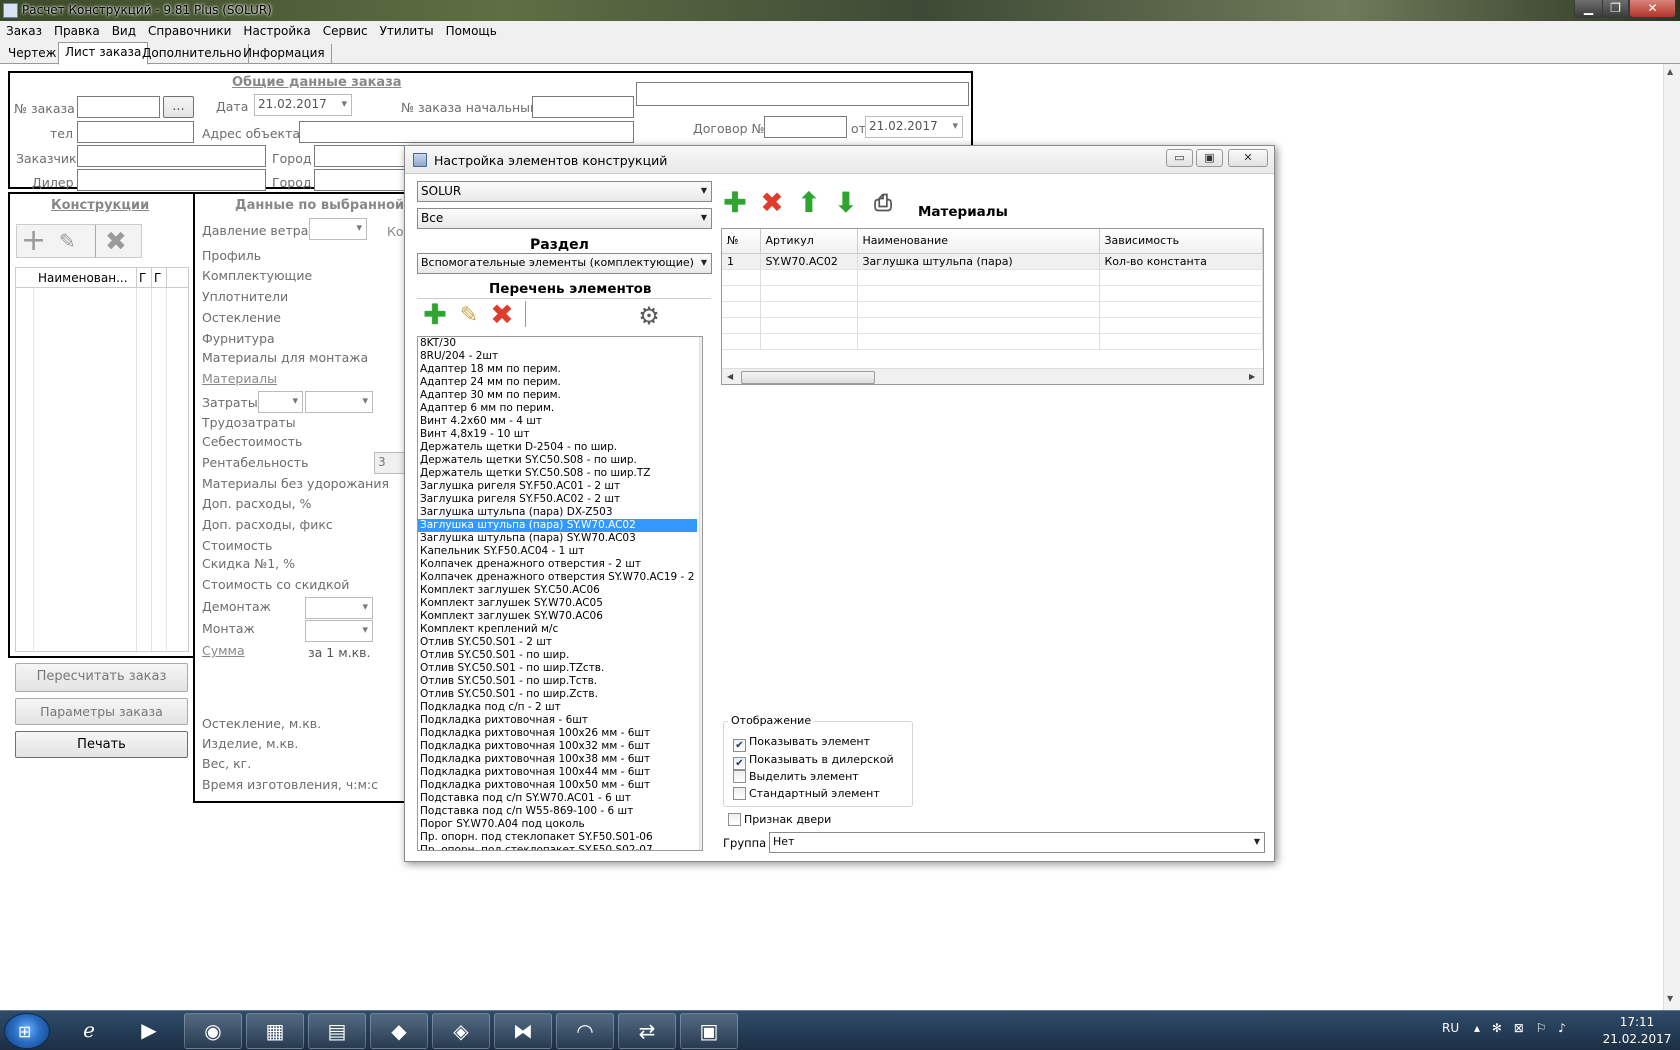 This screenshot has height=1050, width=1680. What do you see at coordinates (557, 746) in the screenshot?
I see `list-item: Подкладка рихтовочная 100x32 мм - 6шт` at bounding box center [557, 746].